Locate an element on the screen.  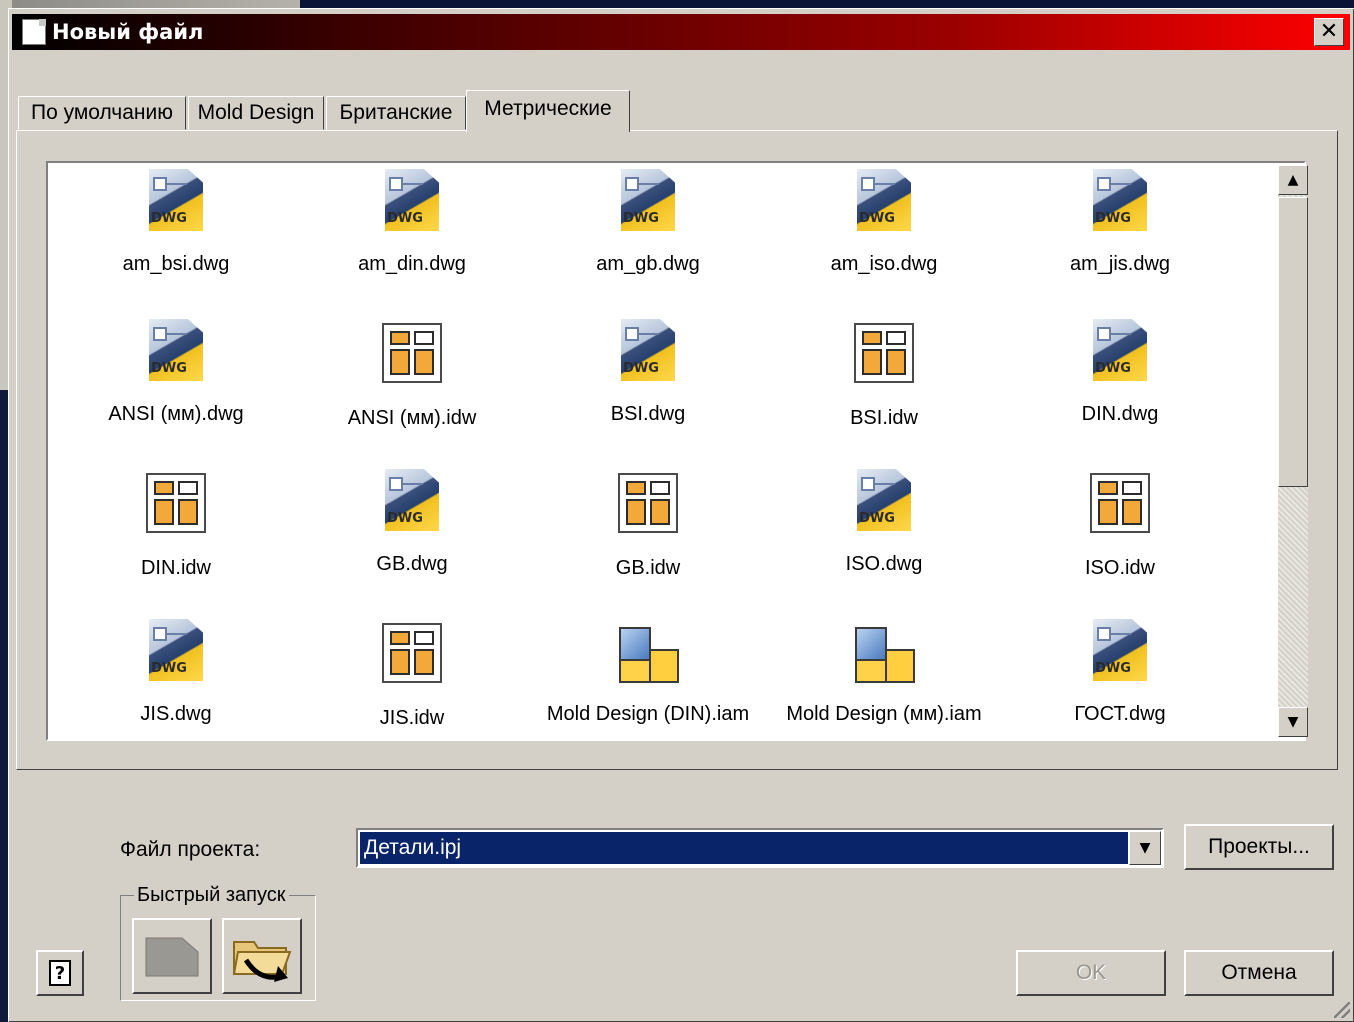
list-item: Mold Design (DIN).iam is located at coordinates (648, 678).